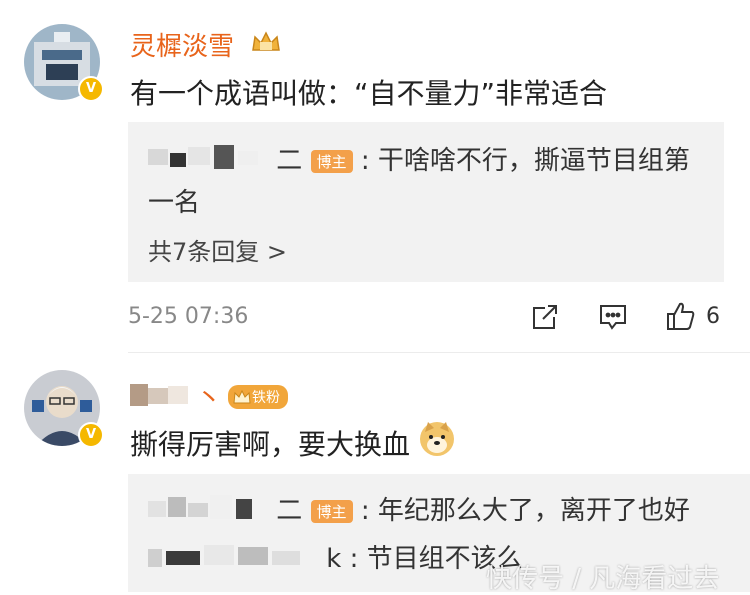 The width and height of the screenshot is (750, 595). I want to click on comment-text-2: 撕得厉害啊，要大换血, so click(293, 442).